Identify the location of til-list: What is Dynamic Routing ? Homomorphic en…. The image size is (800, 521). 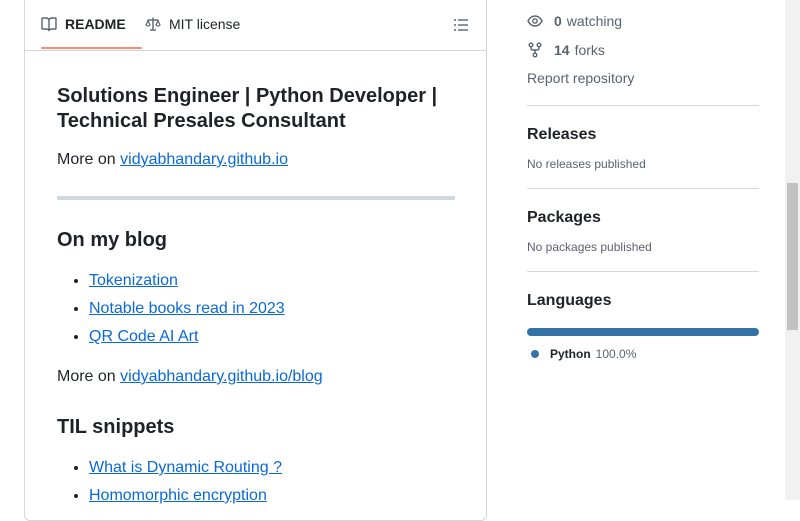
(256, 482).